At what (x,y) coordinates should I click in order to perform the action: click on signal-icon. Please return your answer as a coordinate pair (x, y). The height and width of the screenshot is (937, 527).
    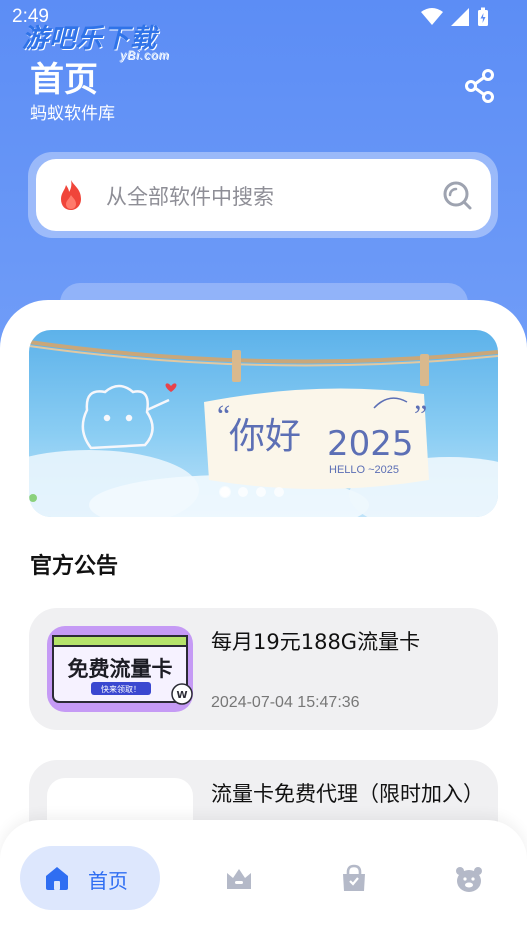
    Looking at the image, I should click on (460, 17).